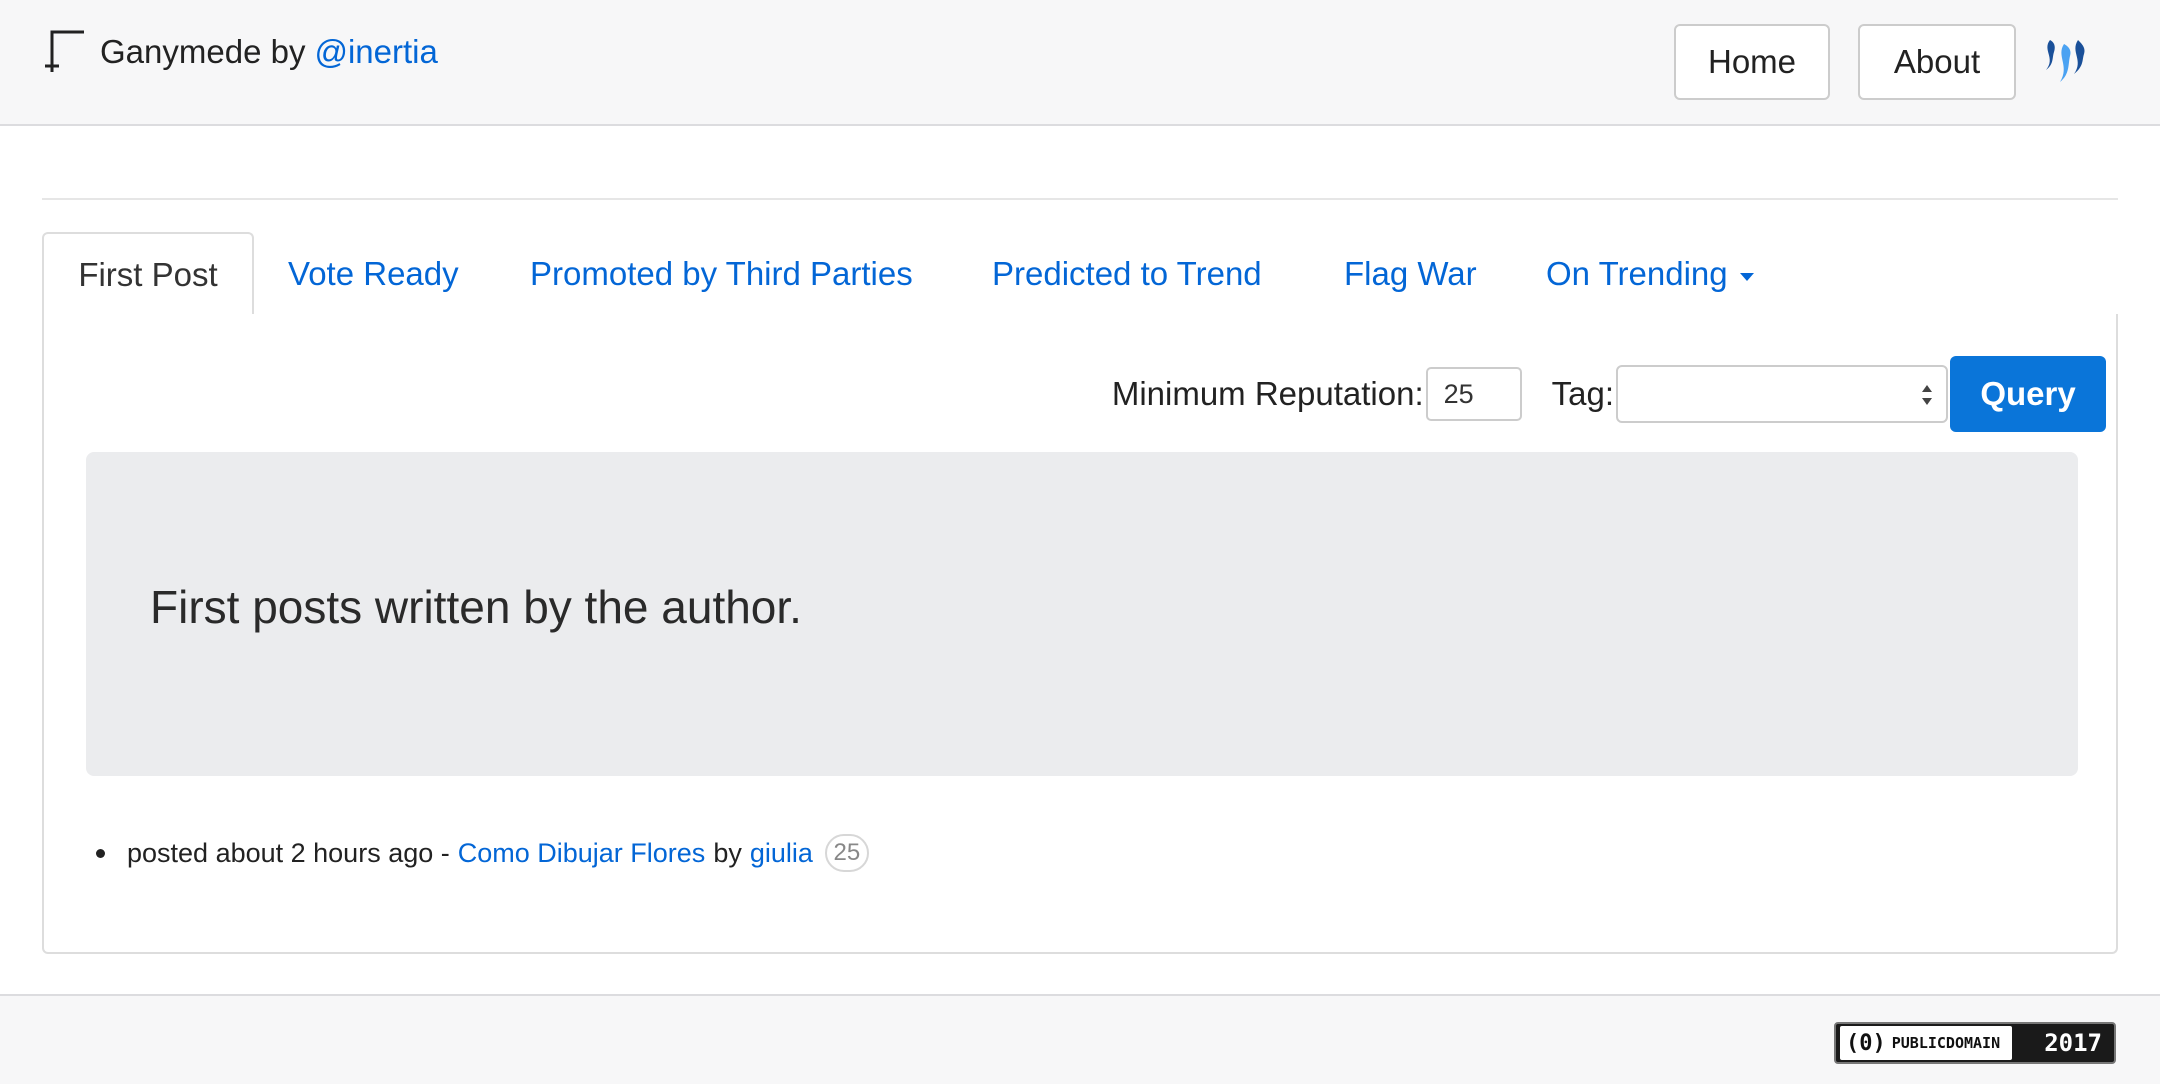 This screenshot has width=2160, height=1084. Describe the element at coordinates (373, 274) in the screenshot. I see `tab-vote-ready: Vote Ready` at that location.